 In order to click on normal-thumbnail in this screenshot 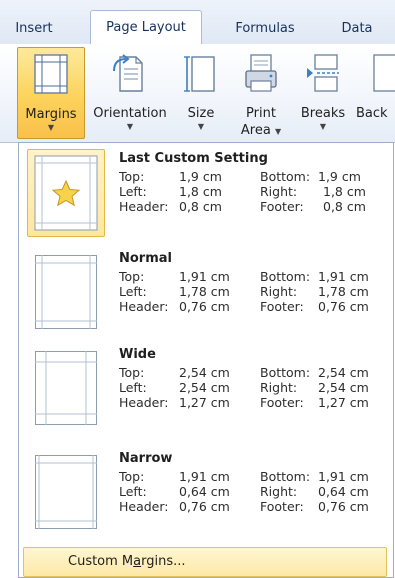, I will do `click(66, 292)`.